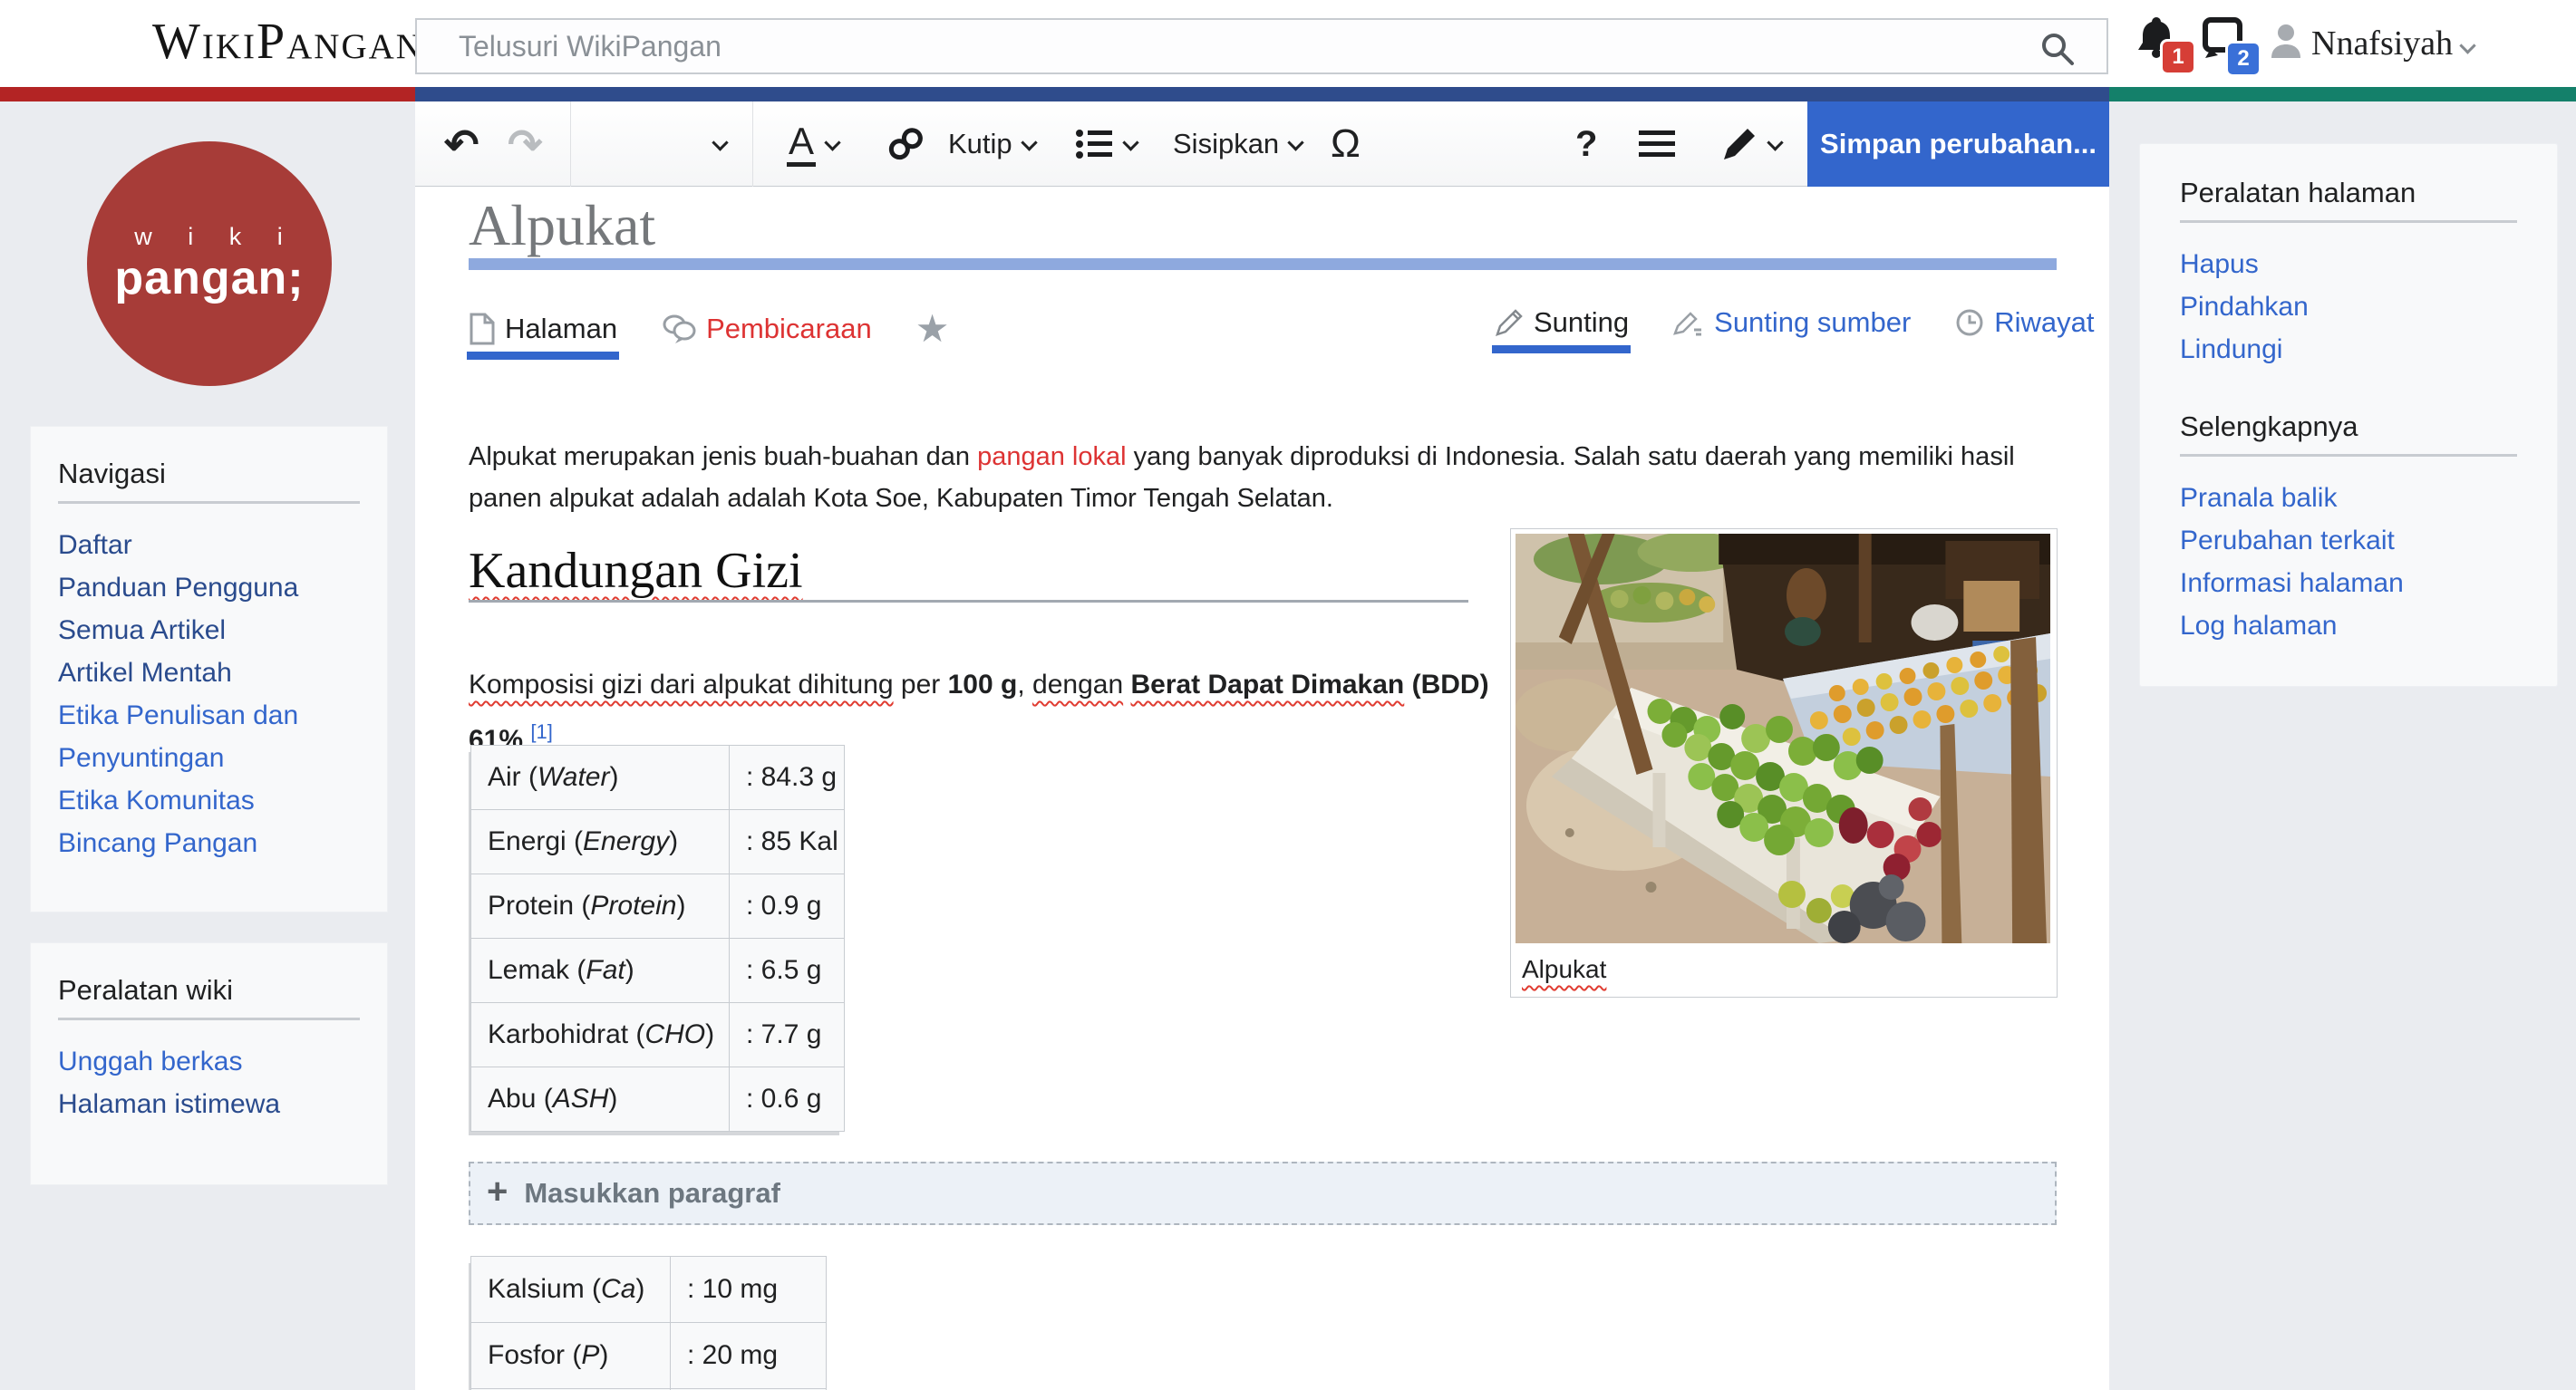 The width and height of the screenshot is (2576, 1390). I want to click on tab-pembicaraan: Pembicaraan, so click(766, 336).